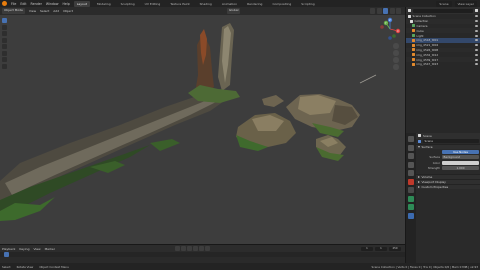 This screenshot has width=480, height=270. What do you see at coordinates (281, 4) in the screenshot?
I see `tab-compositing: Compositing` at bounding box center [281, 4].